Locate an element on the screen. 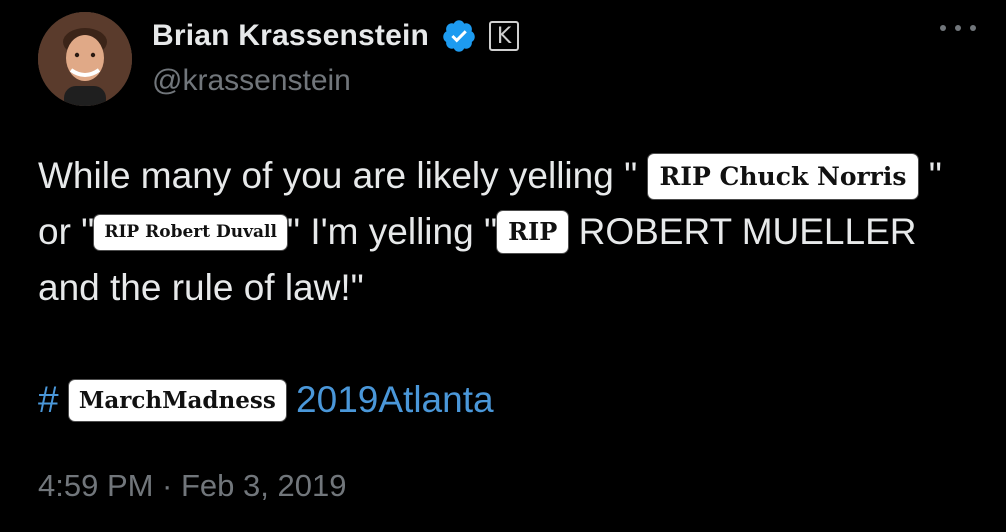  verified-badge-icon is located at coordinates (459, 36).